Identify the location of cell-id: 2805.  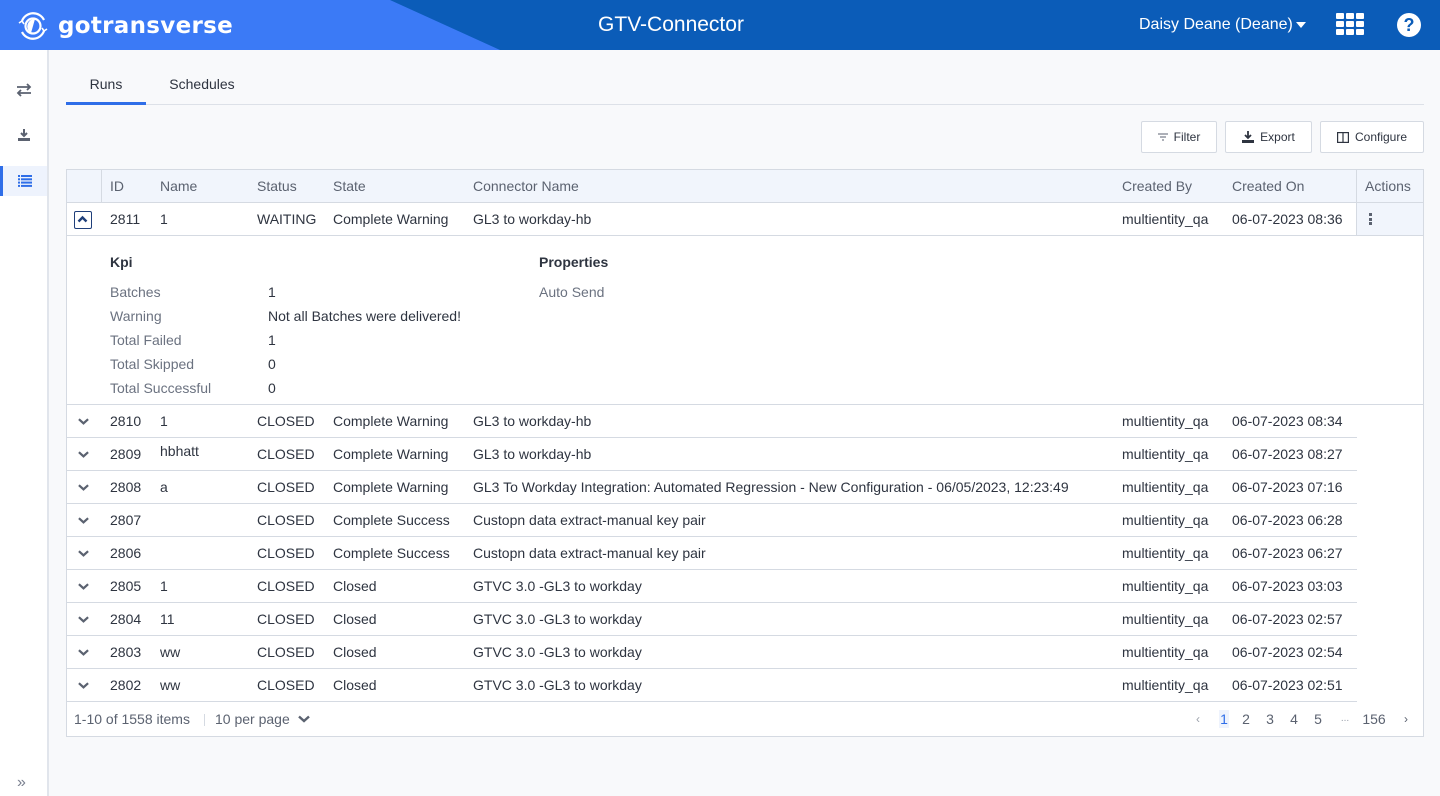
(126, 586).